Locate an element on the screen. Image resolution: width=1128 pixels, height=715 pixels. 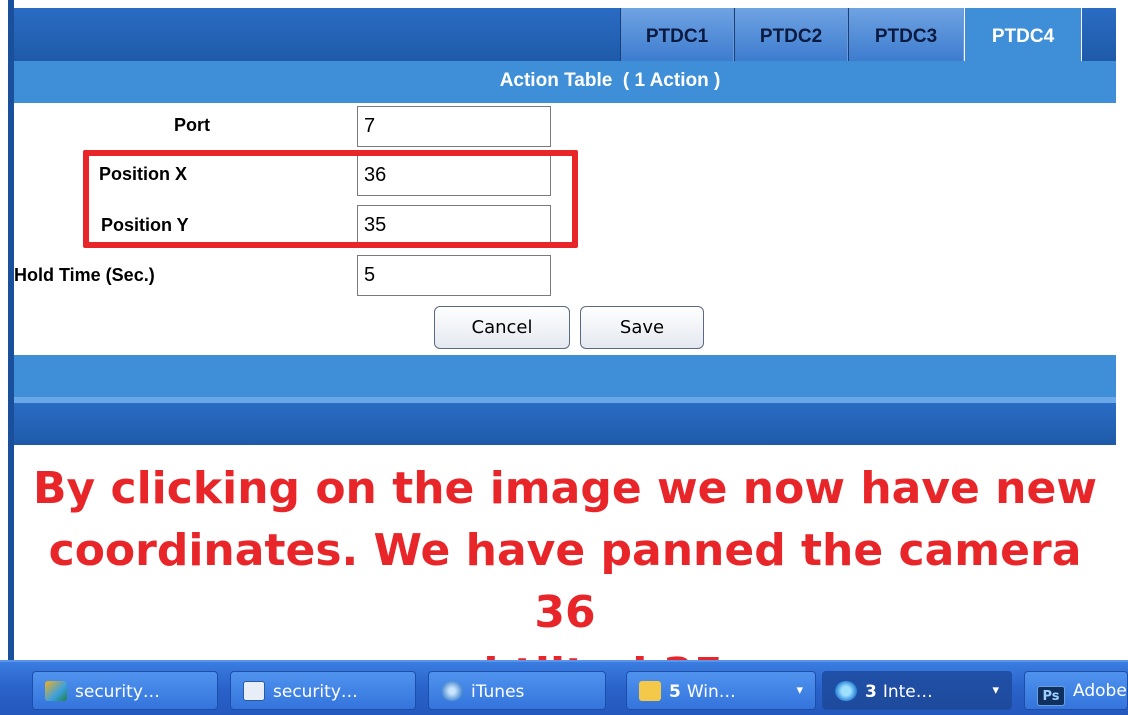
annotation-line-1: By clicking on the image we now have new is located at coordinates (564, 488).